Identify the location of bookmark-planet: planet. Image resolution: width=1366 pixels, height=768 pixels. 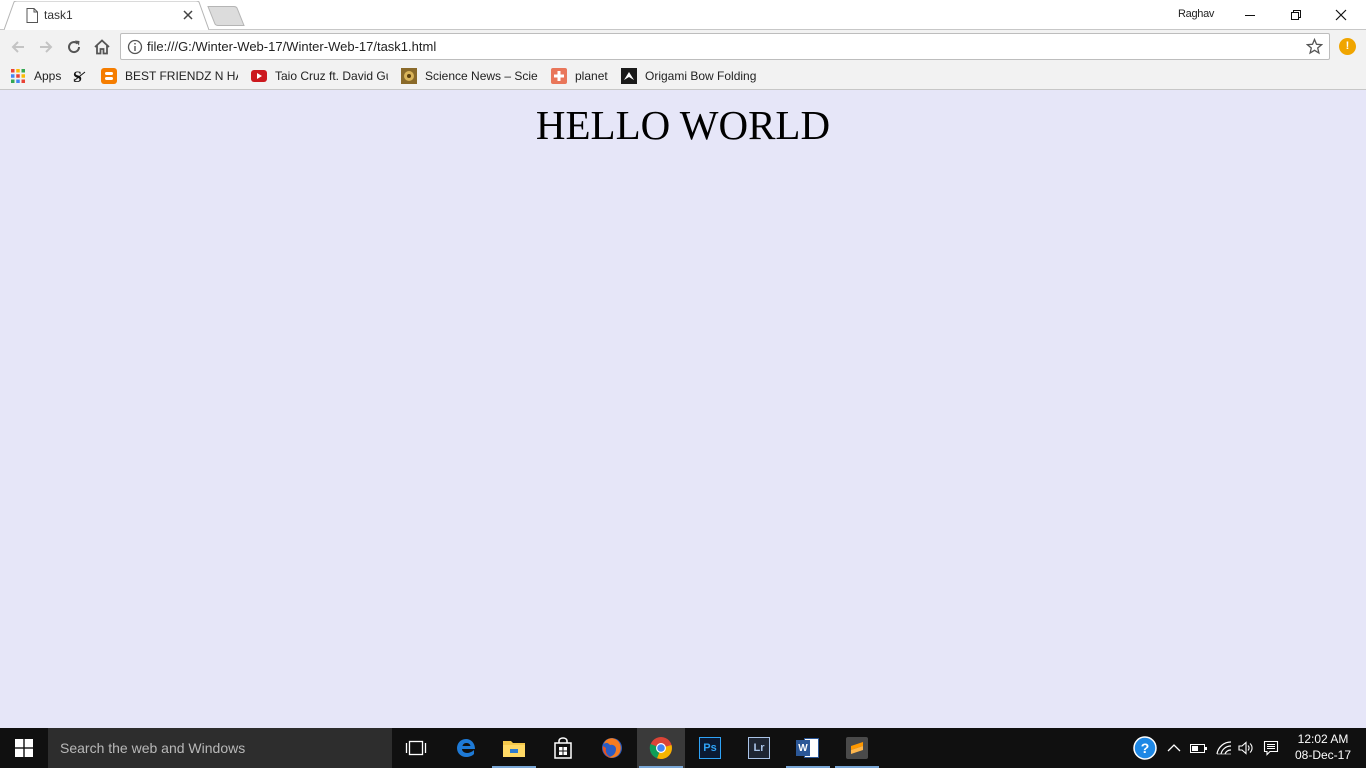
(579, 76).